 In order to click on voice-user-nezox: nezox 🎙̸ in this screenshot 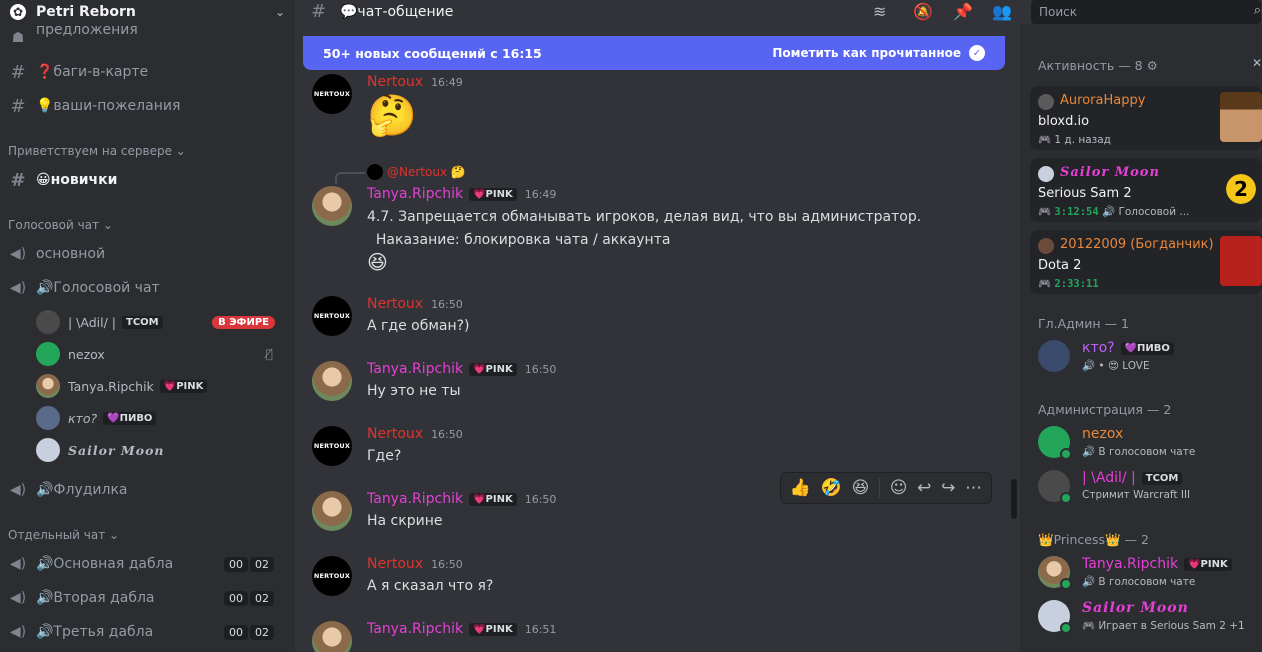, I will do `click(158, 354)`.